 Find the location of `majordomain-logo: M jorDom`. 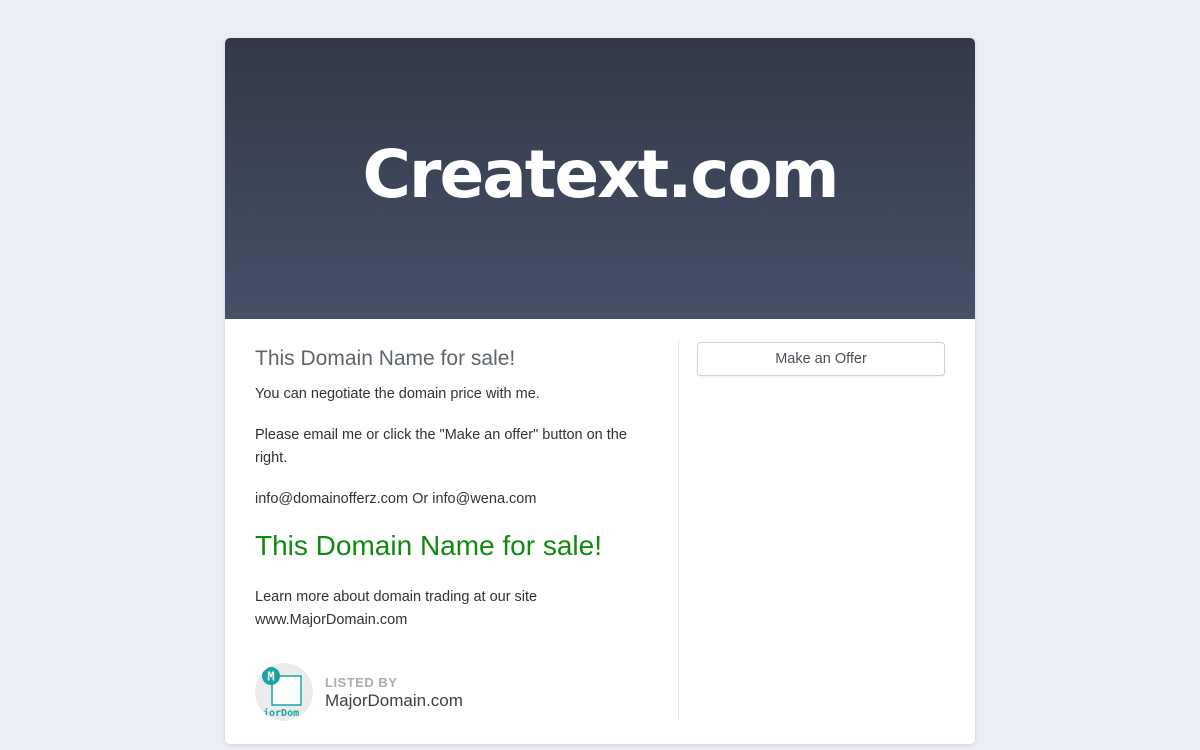

majordomain-logo: M jorDom is located at coordinates (284, 692).